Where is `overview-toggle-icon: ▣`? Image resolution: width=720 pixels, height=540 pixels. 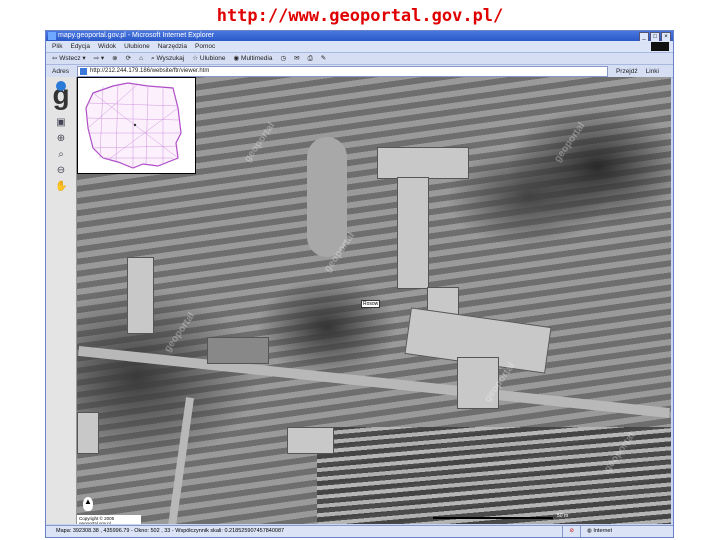
overview-toggle-icon: ▣ is located at coordinates (61, 123).